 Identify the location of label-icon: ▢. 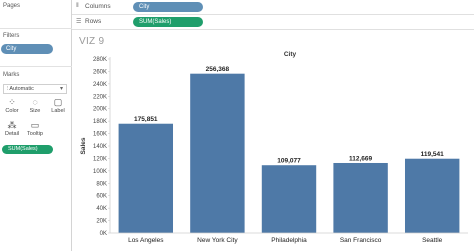
(58, 102).